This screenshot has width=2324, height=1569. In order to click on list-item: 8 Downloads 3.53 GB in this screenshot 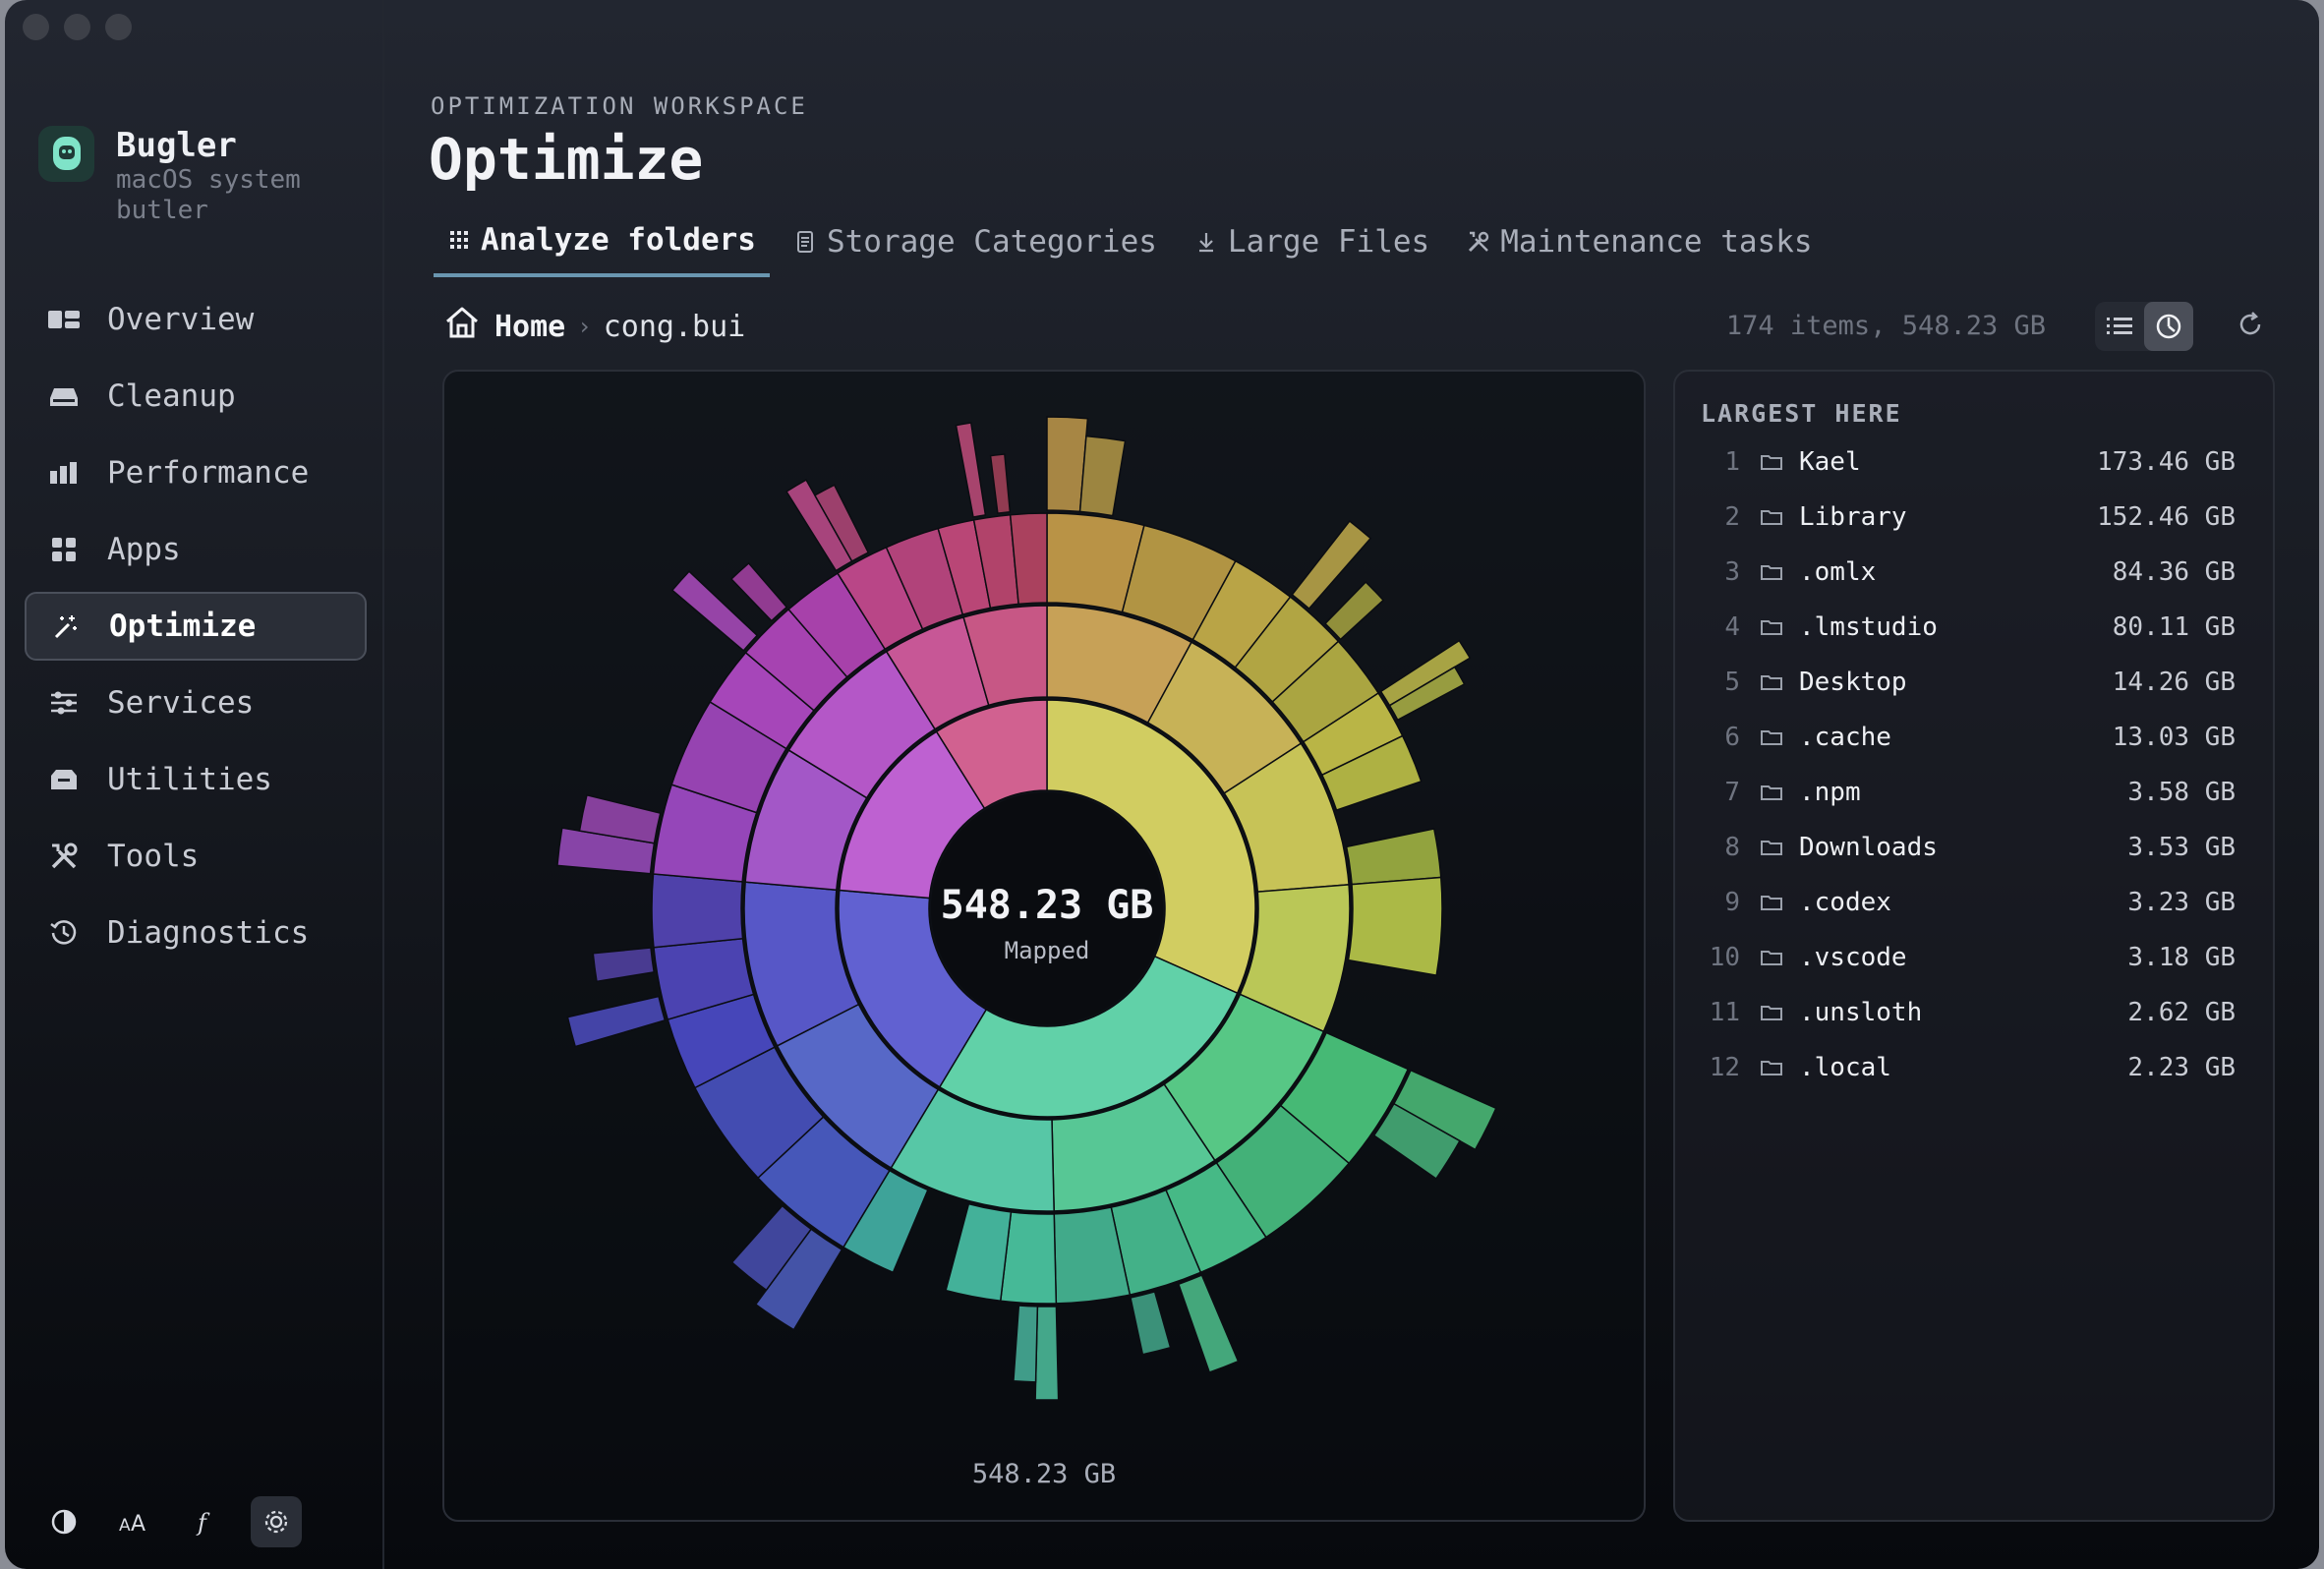, I will do `click(1974, 848)`.